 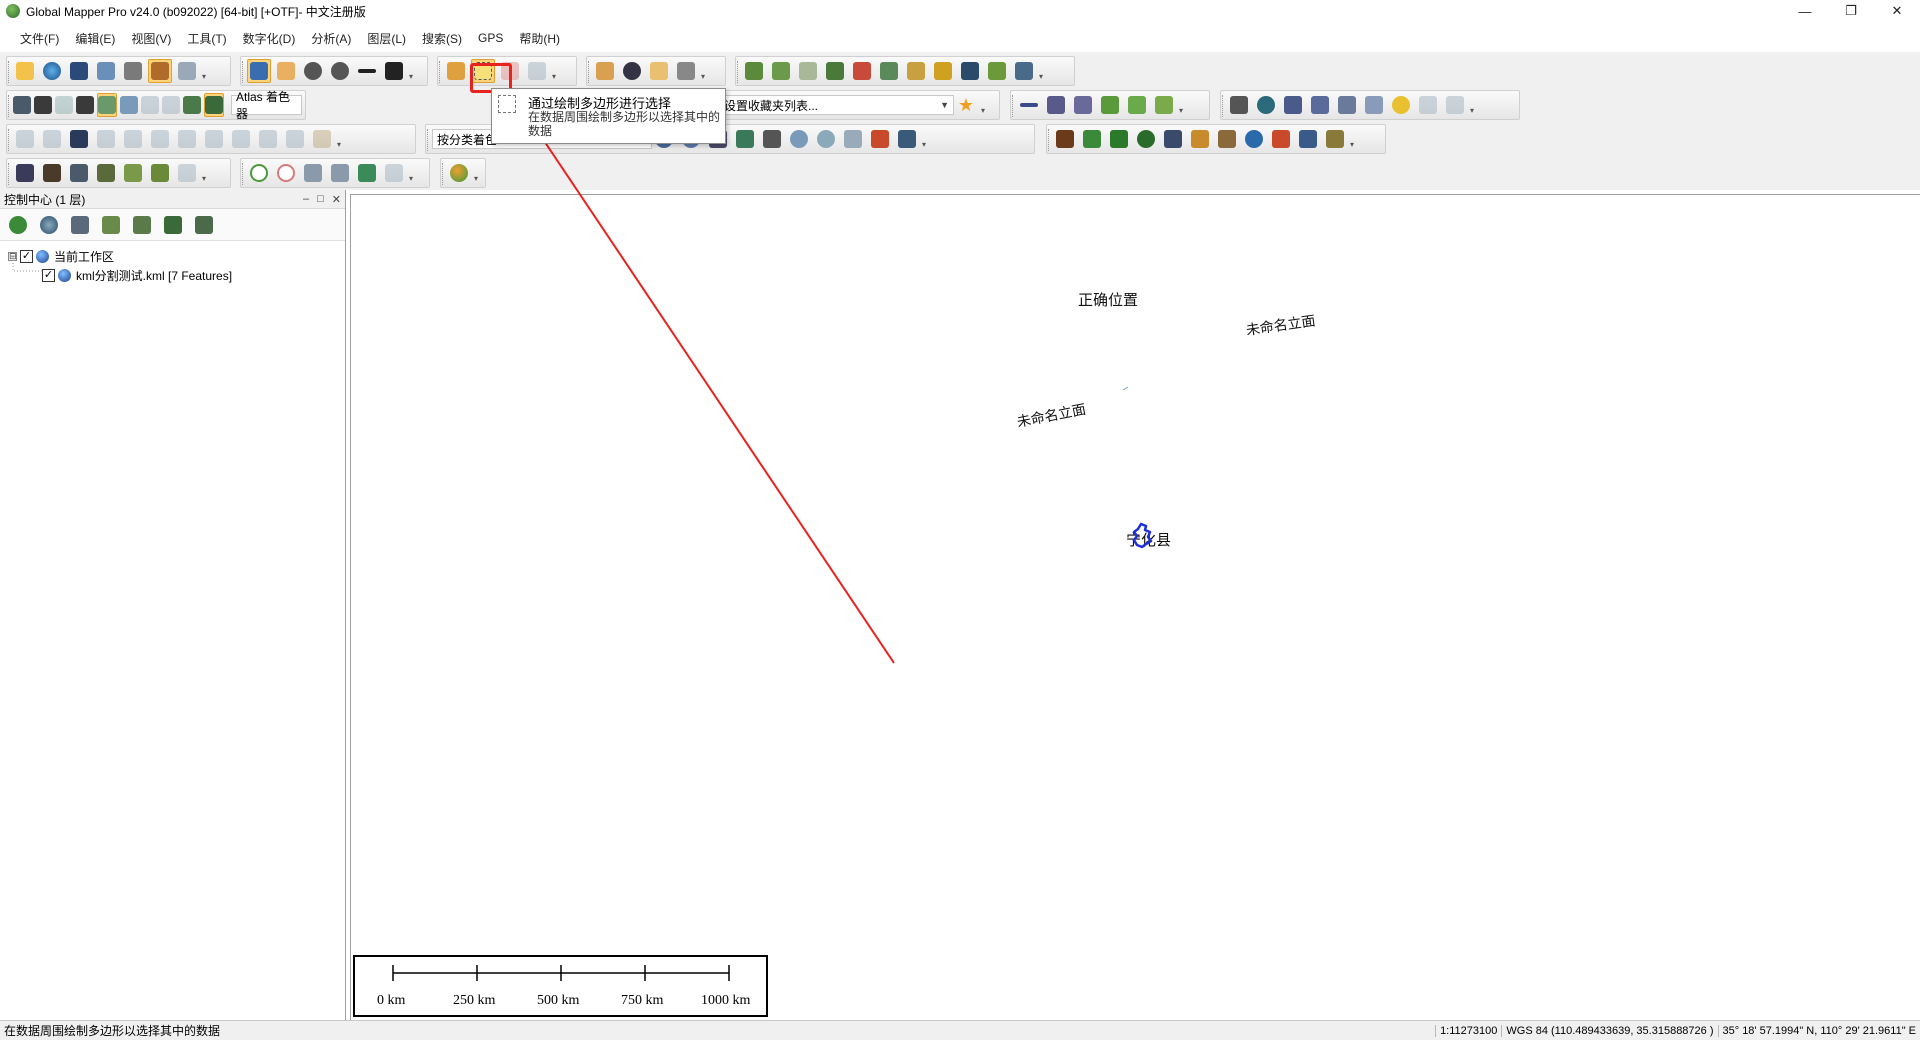 I want to click on move-vertex-button, so click(x=25, y=139).